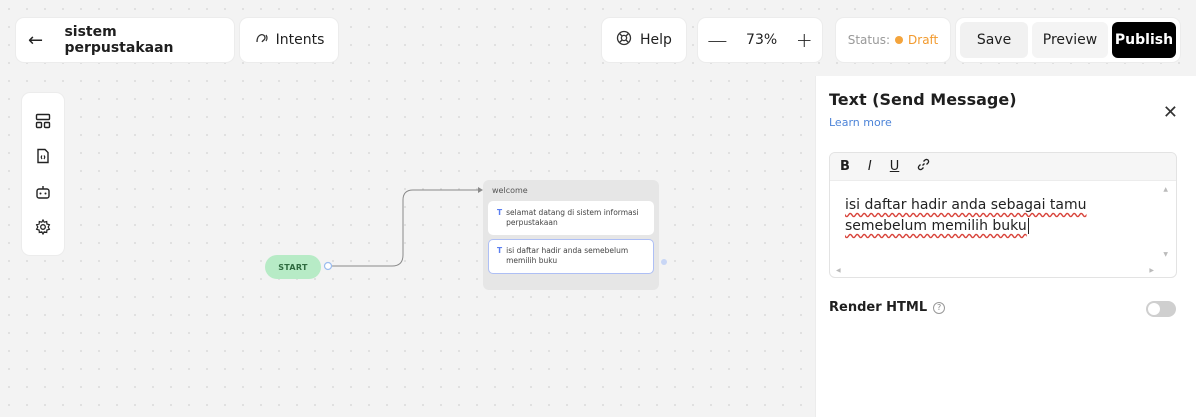 This screenshot has height=417, width=1196. What do you see at coordinates (845, 166) in the screenshot?
I see `bold-button: B` at bounding box center [845, 166].